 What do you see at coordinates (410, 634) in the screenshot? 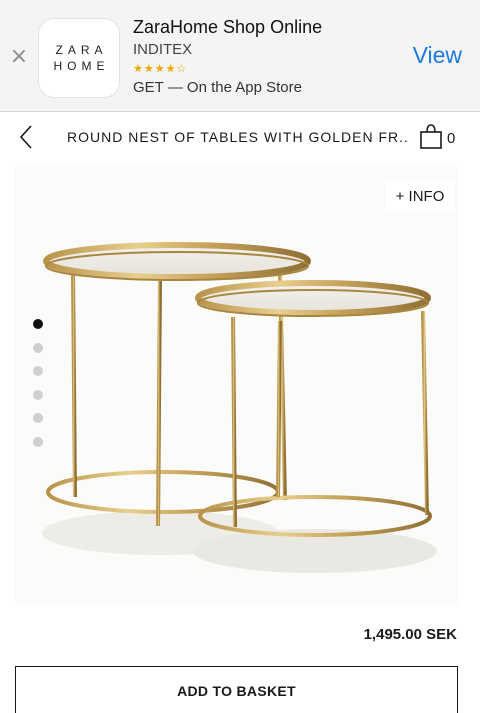
I see `product-price: 1,495.00 SEK` at bounding box center [410, 634].